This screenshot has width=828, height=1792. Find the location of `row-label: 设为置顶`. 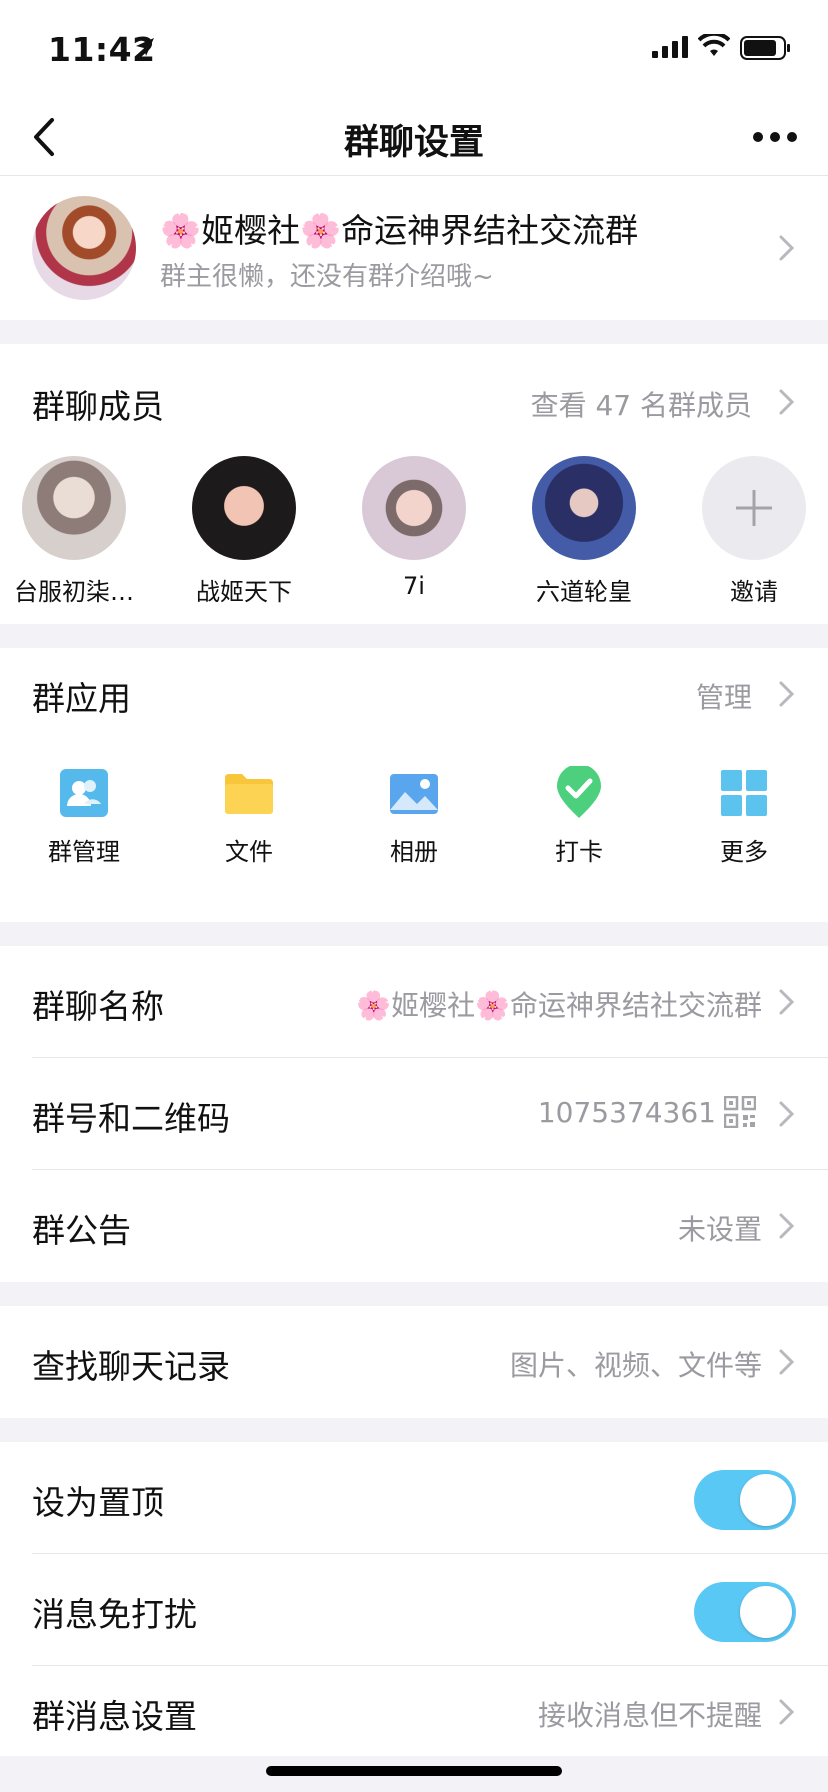

row-label: 设为置顶 is located at coordinates (98, 1502).